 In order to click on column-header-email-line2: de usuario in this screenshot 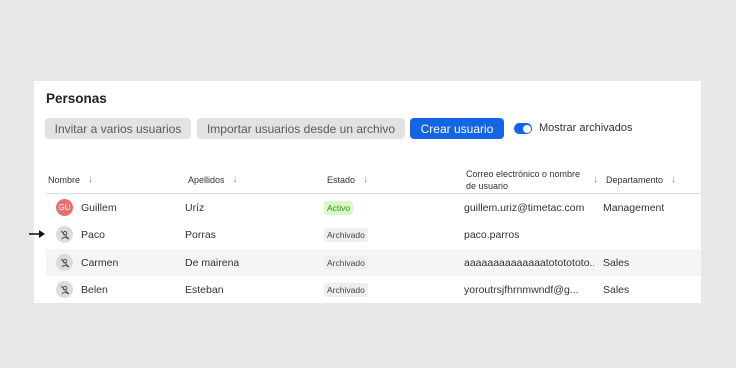, I will do `click(487, 186)`.